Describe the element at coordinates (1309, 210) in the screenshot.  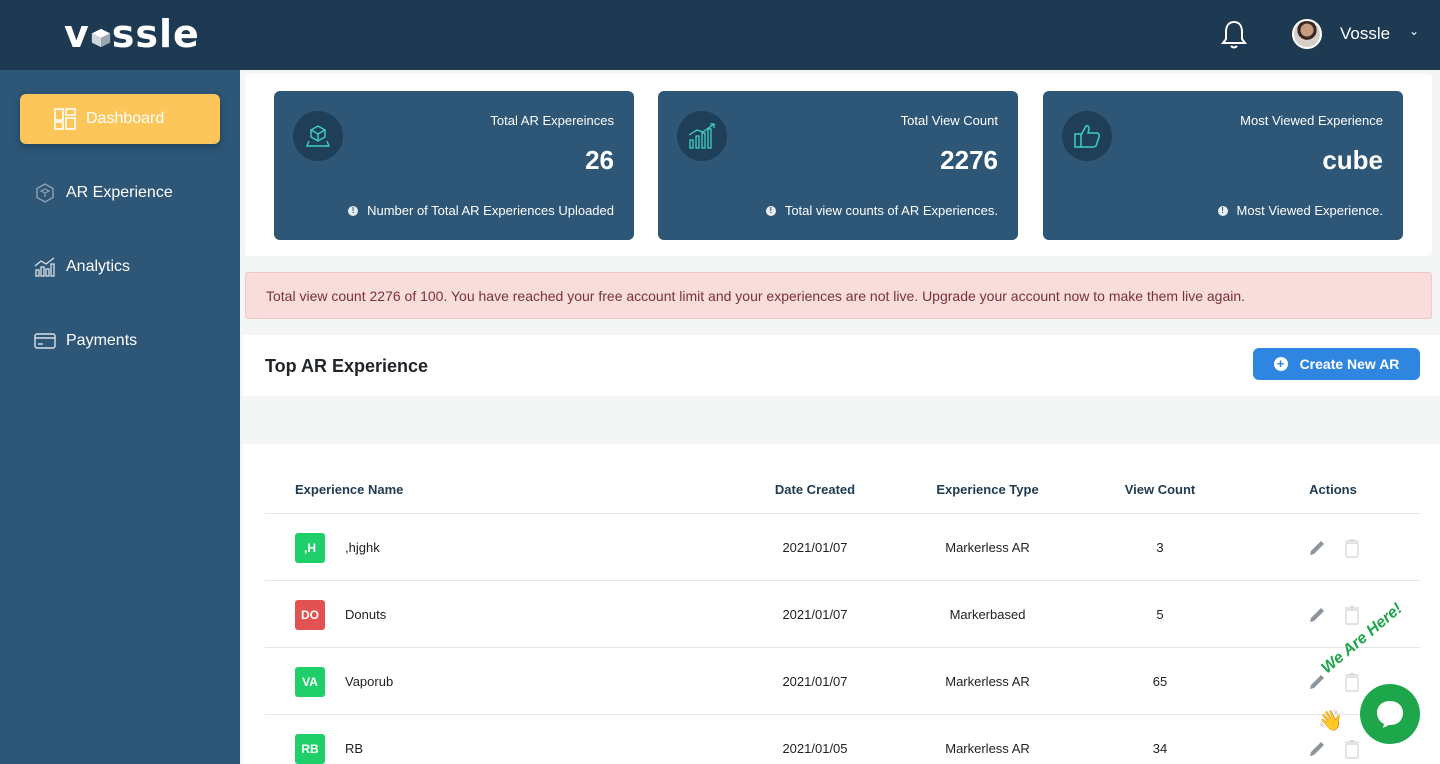
I see `stat-note-text: Most Viewed Experience.` at that location.